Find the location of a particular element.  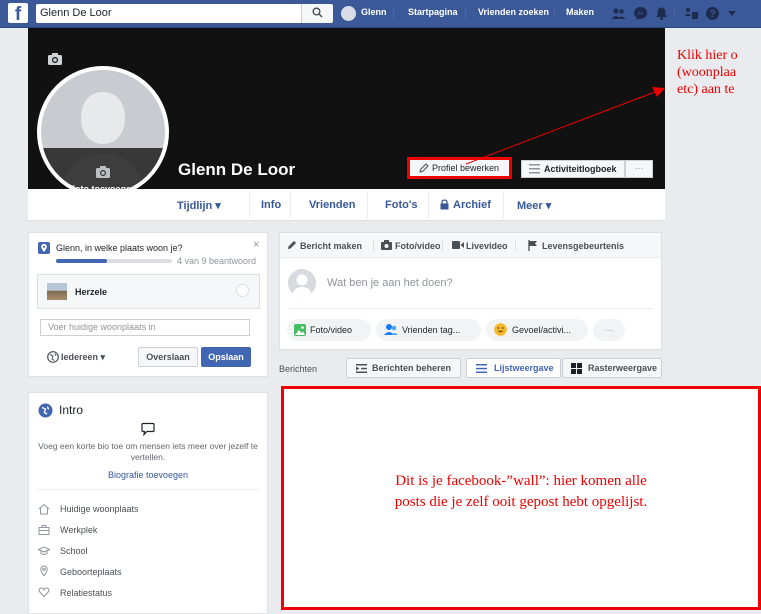

place-radio is located at coordinates (242, 290).